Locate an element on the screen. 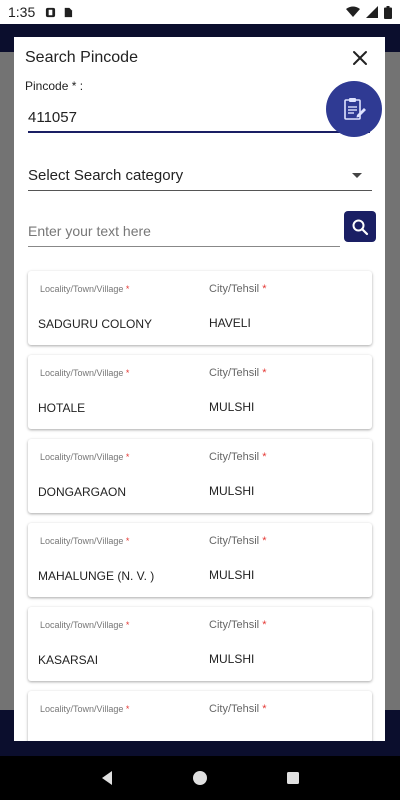  clipboard-button is located at coordinates (354, 109).